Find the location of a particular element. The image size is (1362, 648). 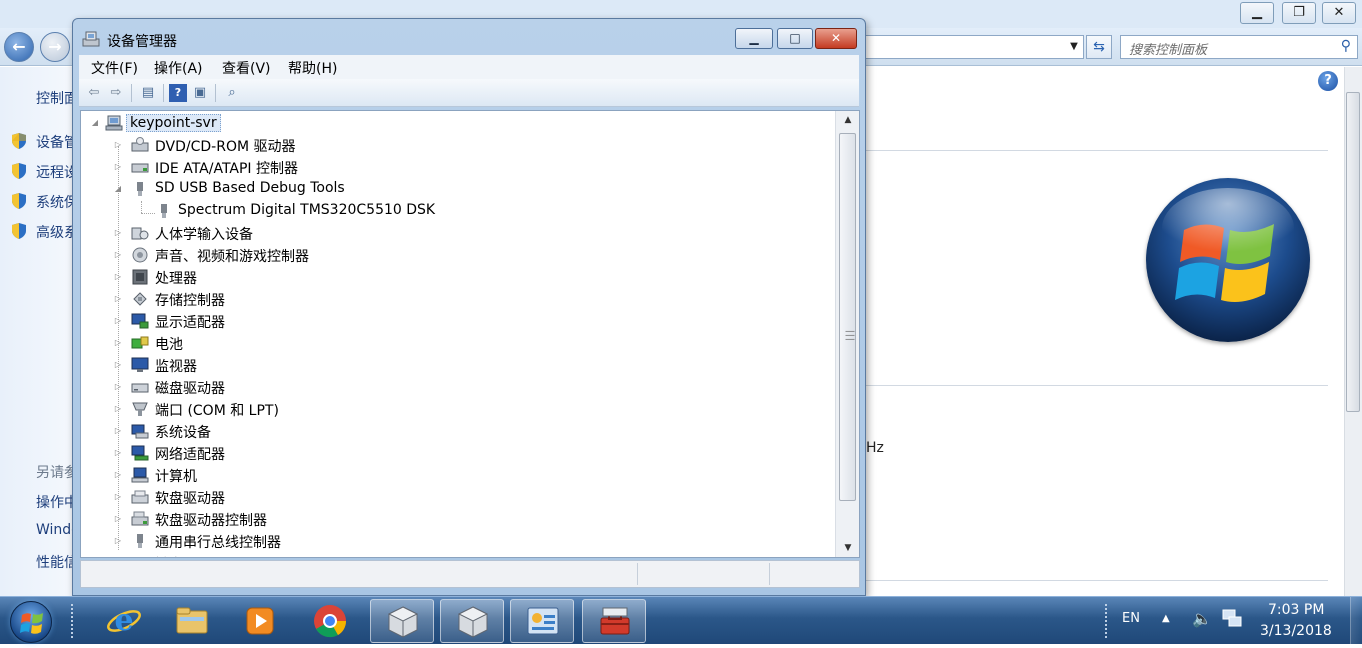

forward-arrow-icon: ⇨ is located at coordinates (116, 93).